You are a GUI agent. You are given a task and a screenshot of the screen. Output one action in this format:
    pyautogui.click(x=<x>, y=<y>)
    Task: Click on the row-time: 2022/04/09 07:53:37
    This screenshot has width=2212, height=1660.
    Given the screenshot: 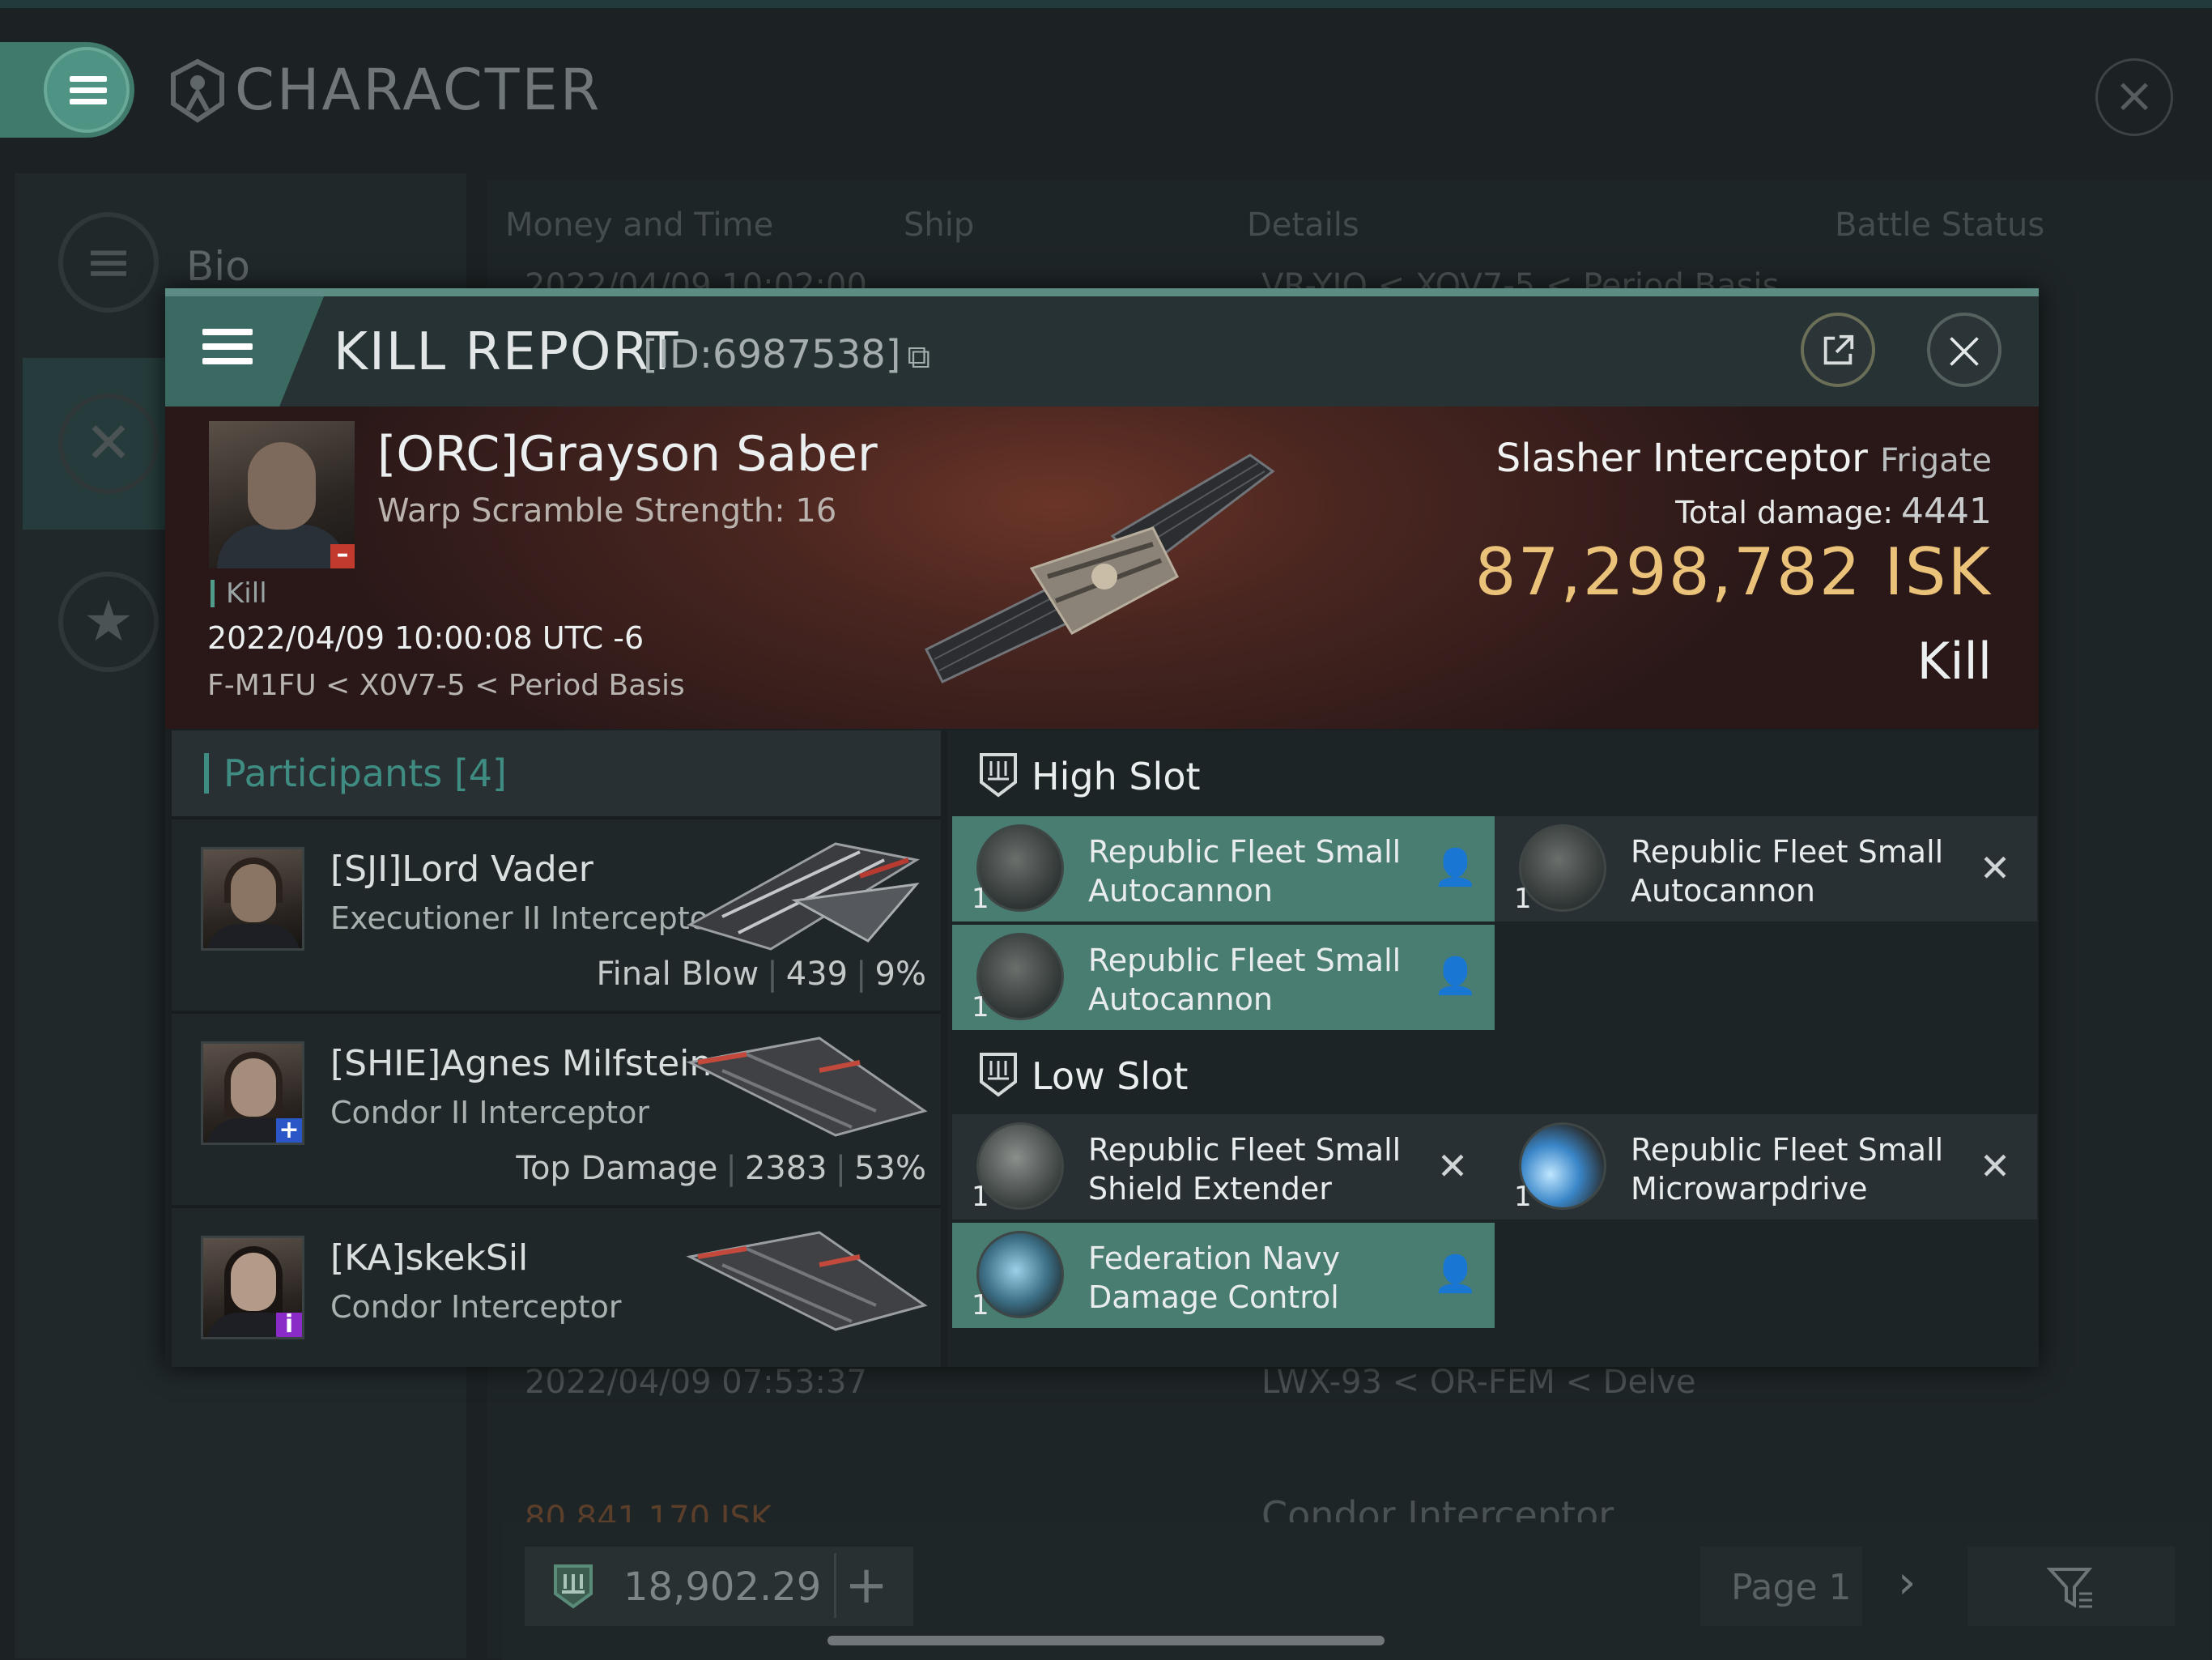 What is the action you would take?
    pyautogui.click(x=696, y=1382)
    